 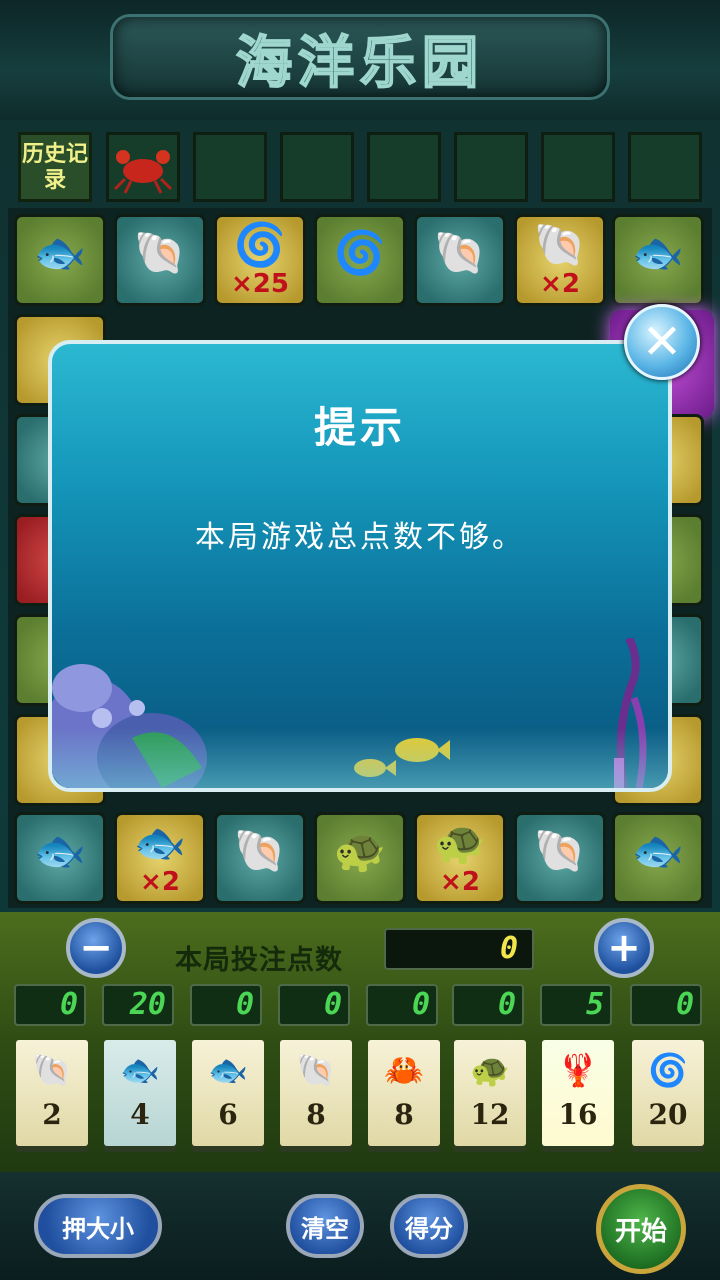 I want to click on bet-slot-display: 20, so click(x=138, y=1005).